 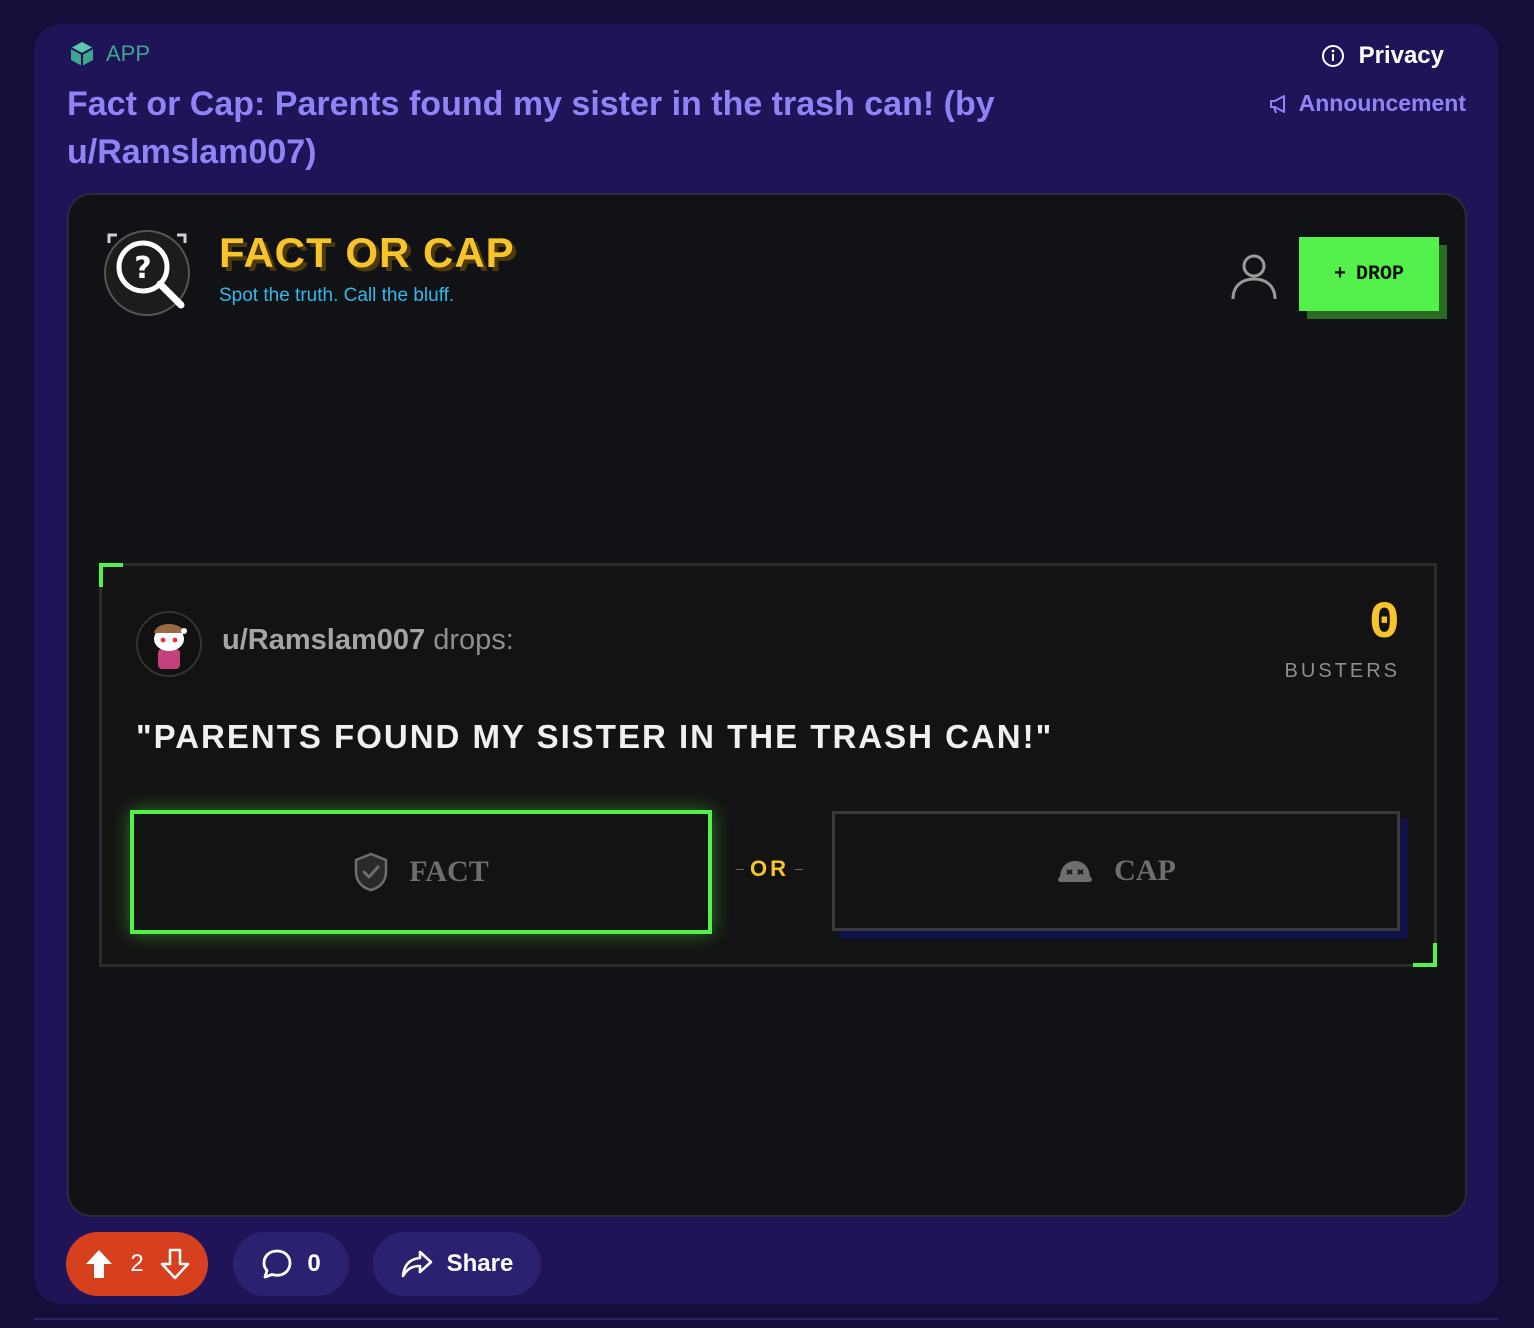 What do you see at coordinates (367, 252) in the screenshot?
I see `app-brand-title: FACT OR CAP` at bounding box center [367, 252].